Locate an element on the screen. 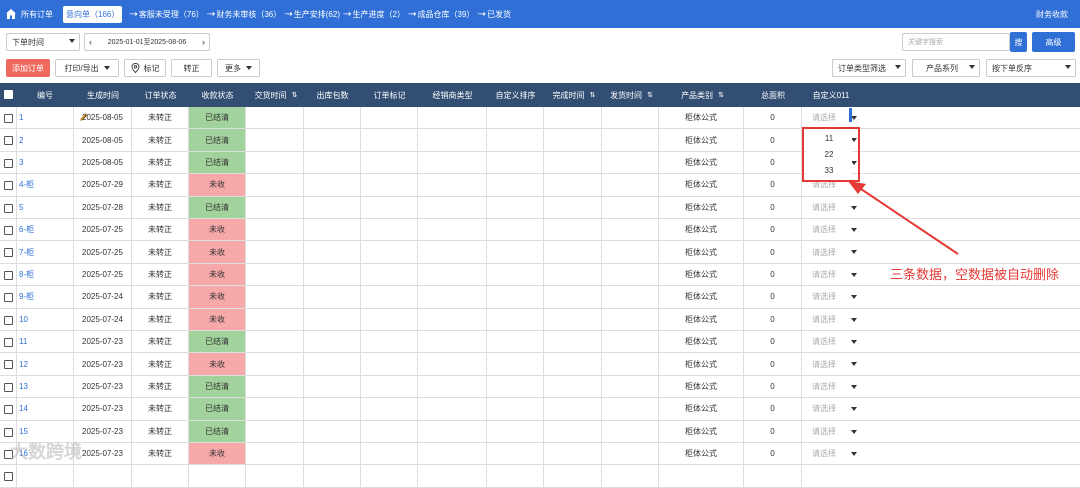 The height and width of the screenshot is (488, 1080). nav-production-progress: 生产进度（2） is located at coordinates (379, 14).